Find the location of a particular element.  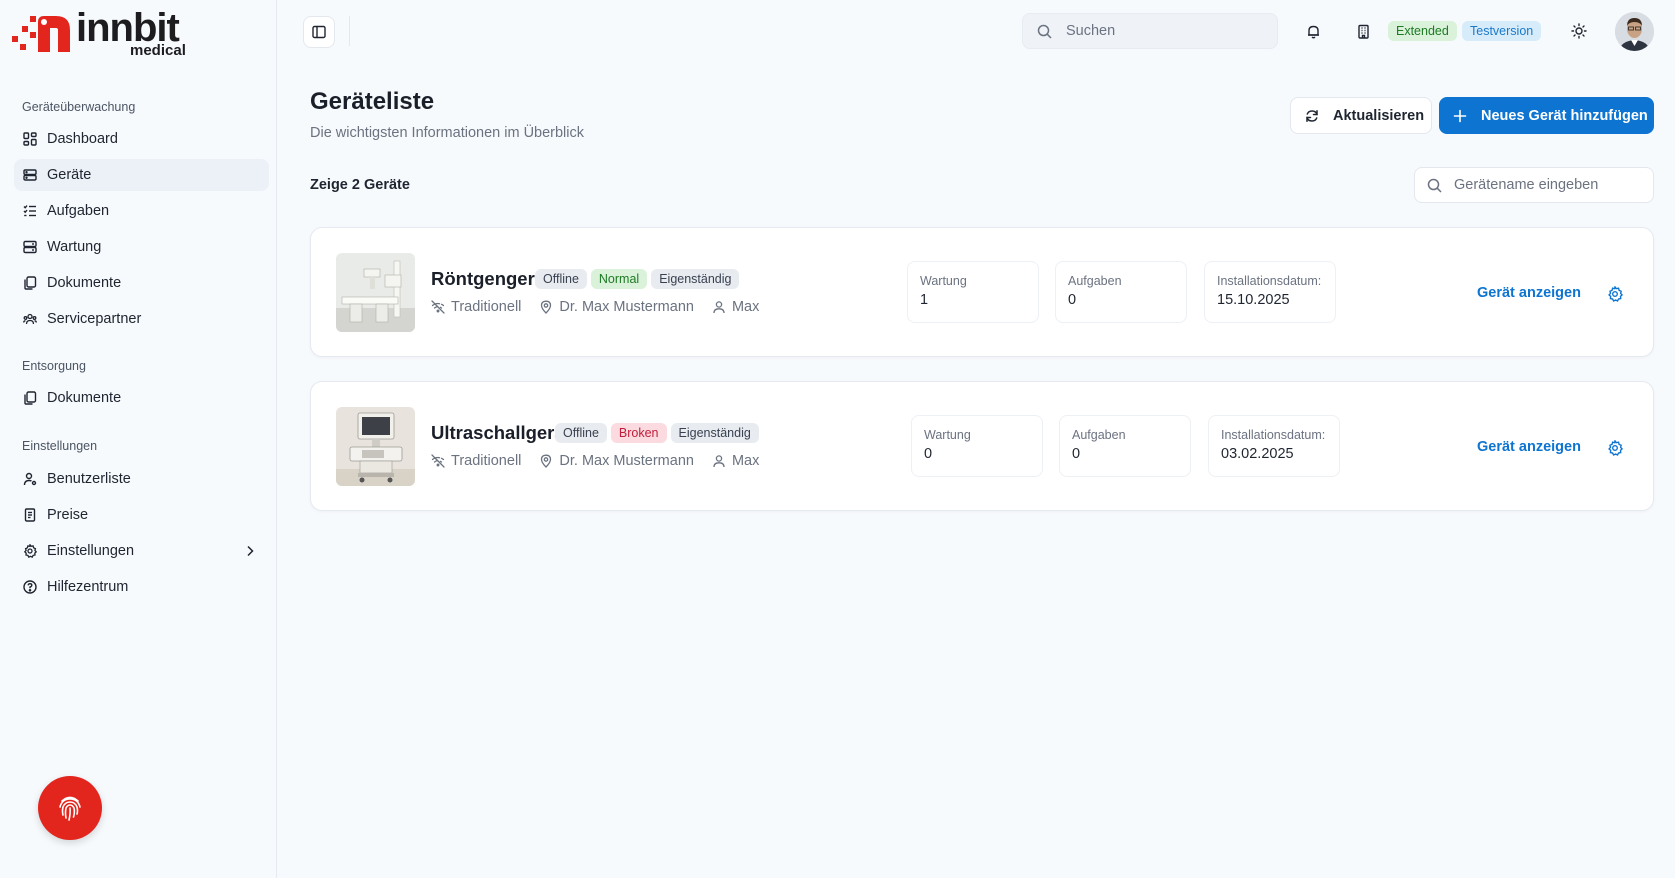

sidebar-toggle-button is located at coordinates (319, 32).